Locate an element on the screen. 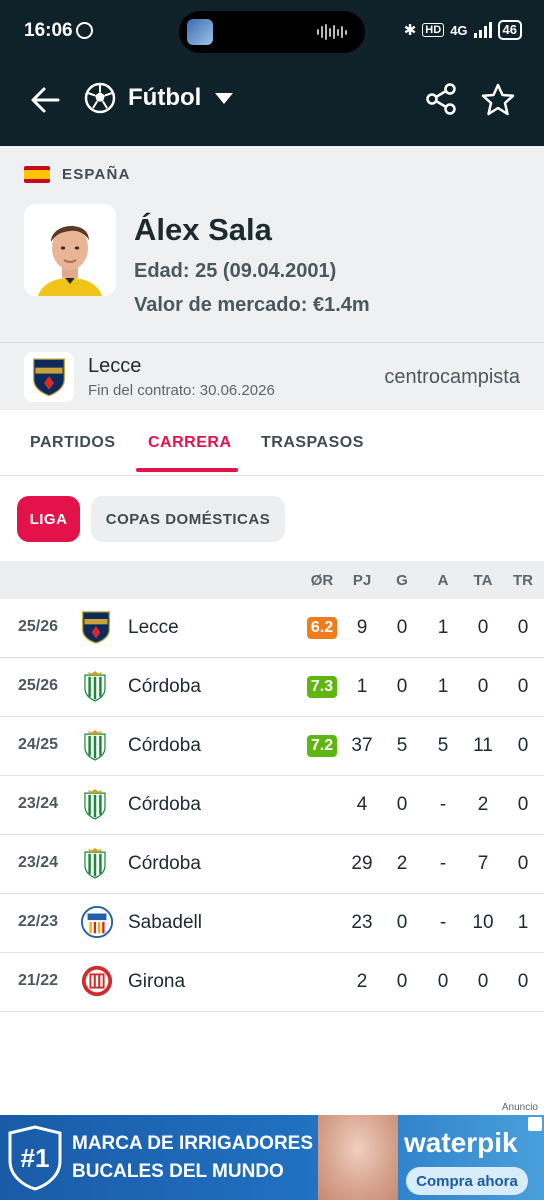 This screenshot has width=544, height=1200. ad-brand: waterpik is located at coordinates (461, 1142).